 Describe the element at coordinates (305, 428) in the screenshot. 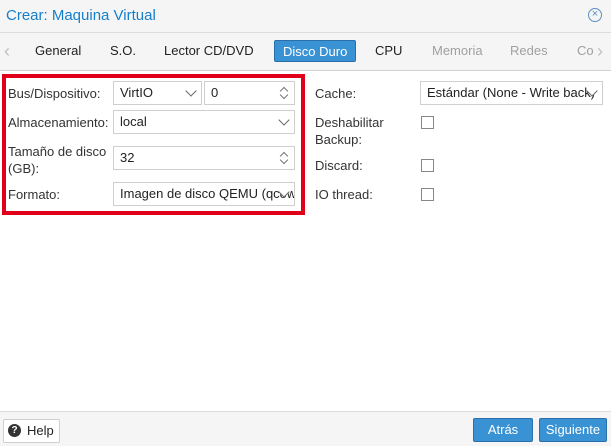

I see `dialog-footer: ? Help Atrás Siguiente` at that location.